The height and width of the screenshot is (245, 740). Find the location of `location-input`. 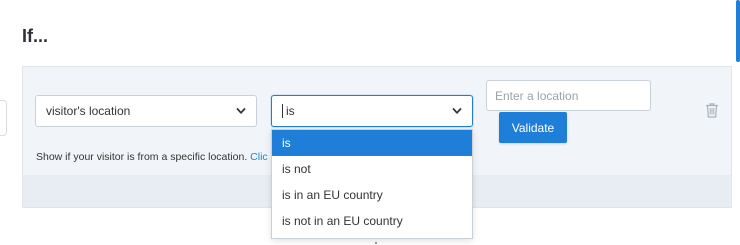

location-input is located at coordinates (568, 95).